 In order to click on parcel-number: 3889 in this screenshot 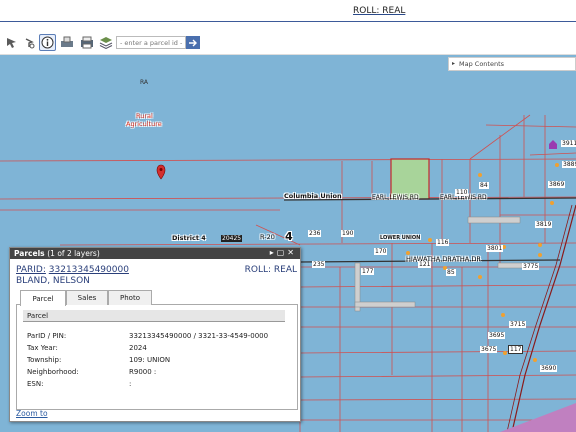, I will do `click(569, 164)`.